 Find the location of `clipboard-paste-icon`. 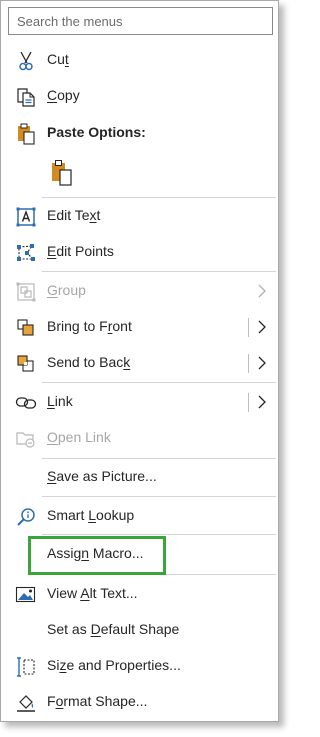

clipboard-paste-icon is located at coordinates (62, 175).